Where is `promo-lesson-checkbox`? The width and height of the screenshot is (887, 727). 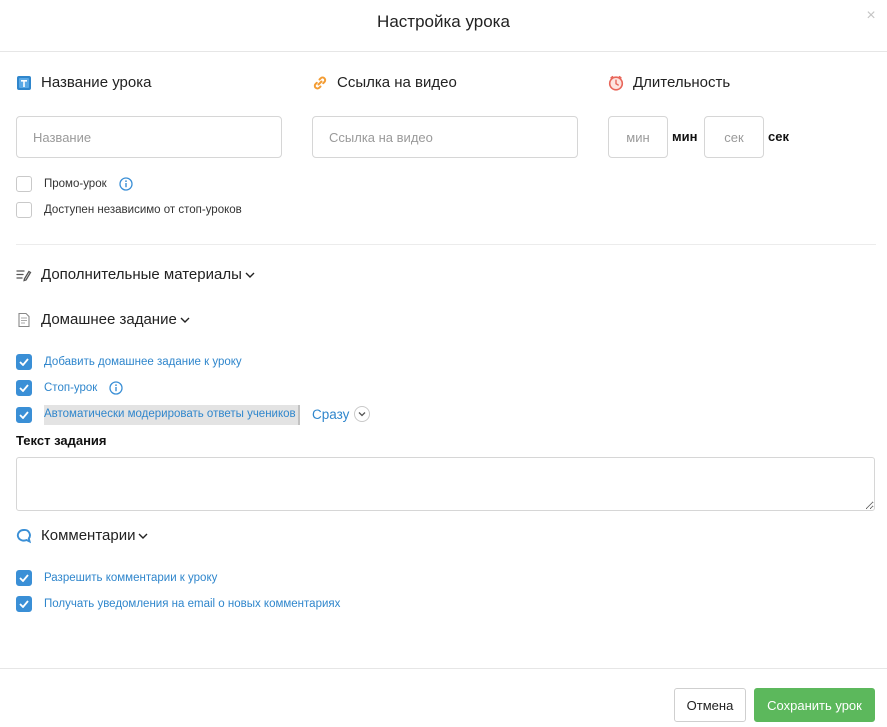
promo-lesson-checkbox is located at coordinates (24, 184).